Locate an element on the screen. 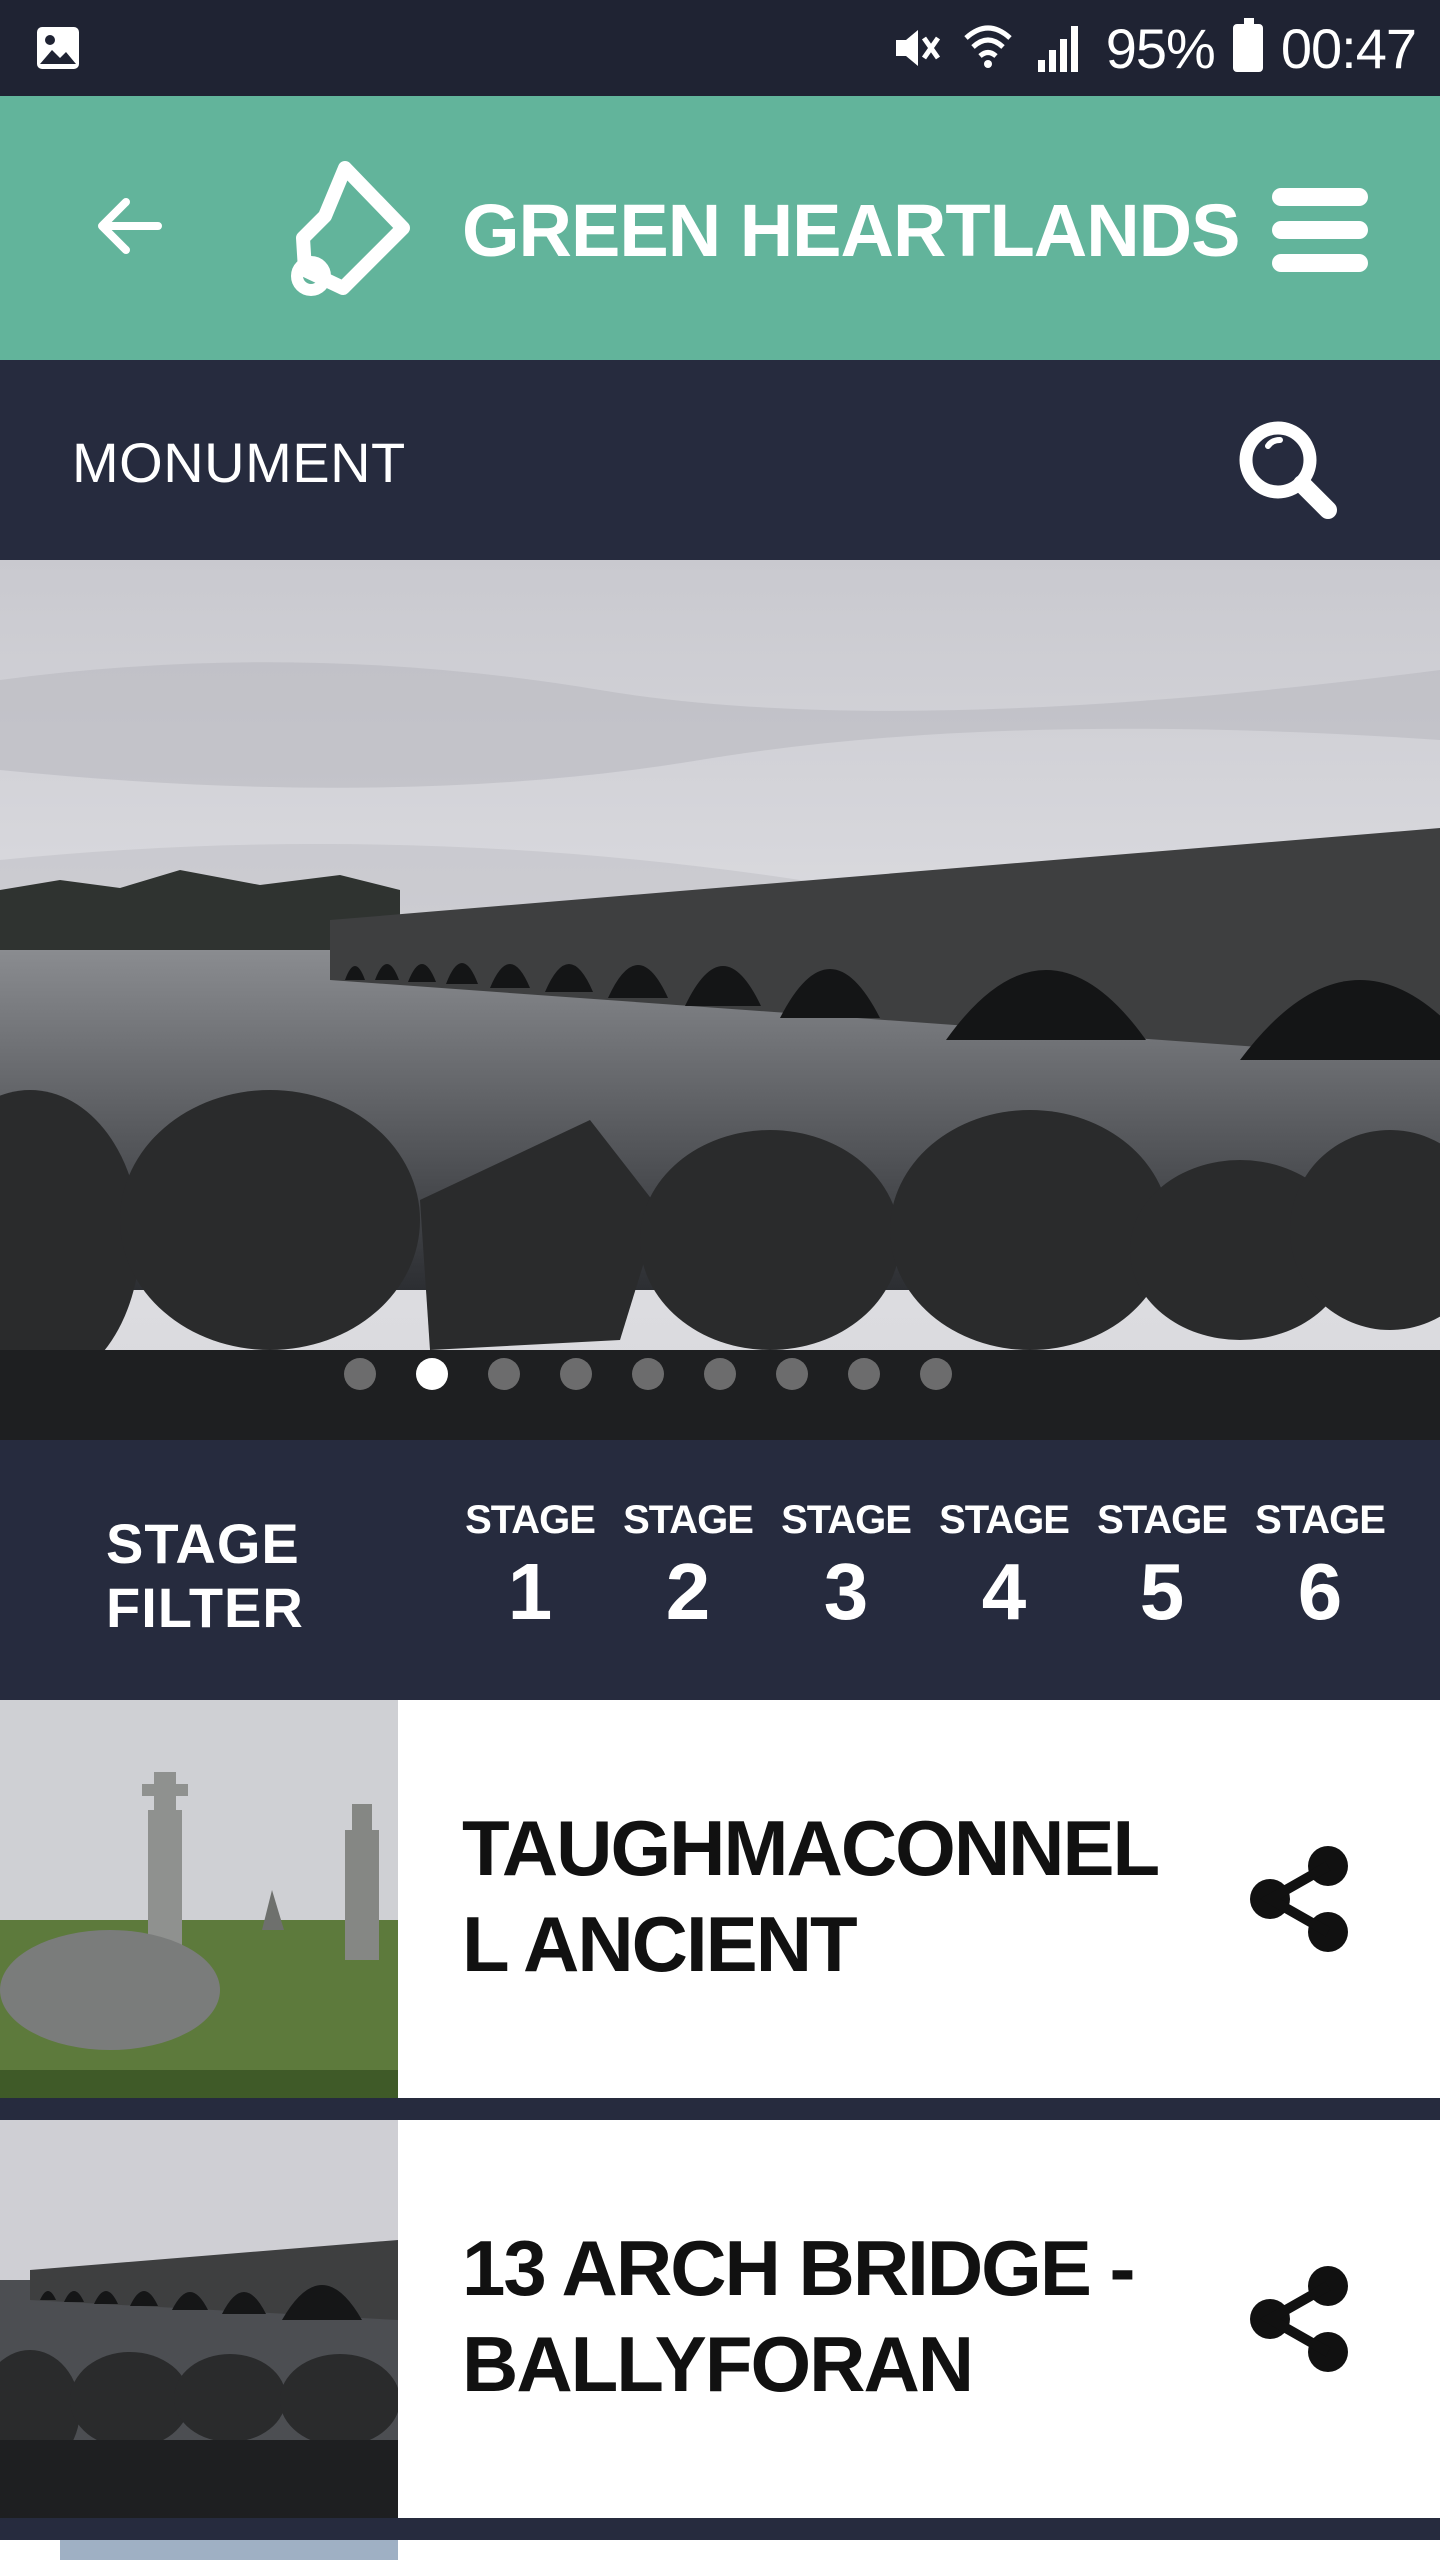 The image size is (1440, 2560). search-icon is located at coordinates (1287, 469).